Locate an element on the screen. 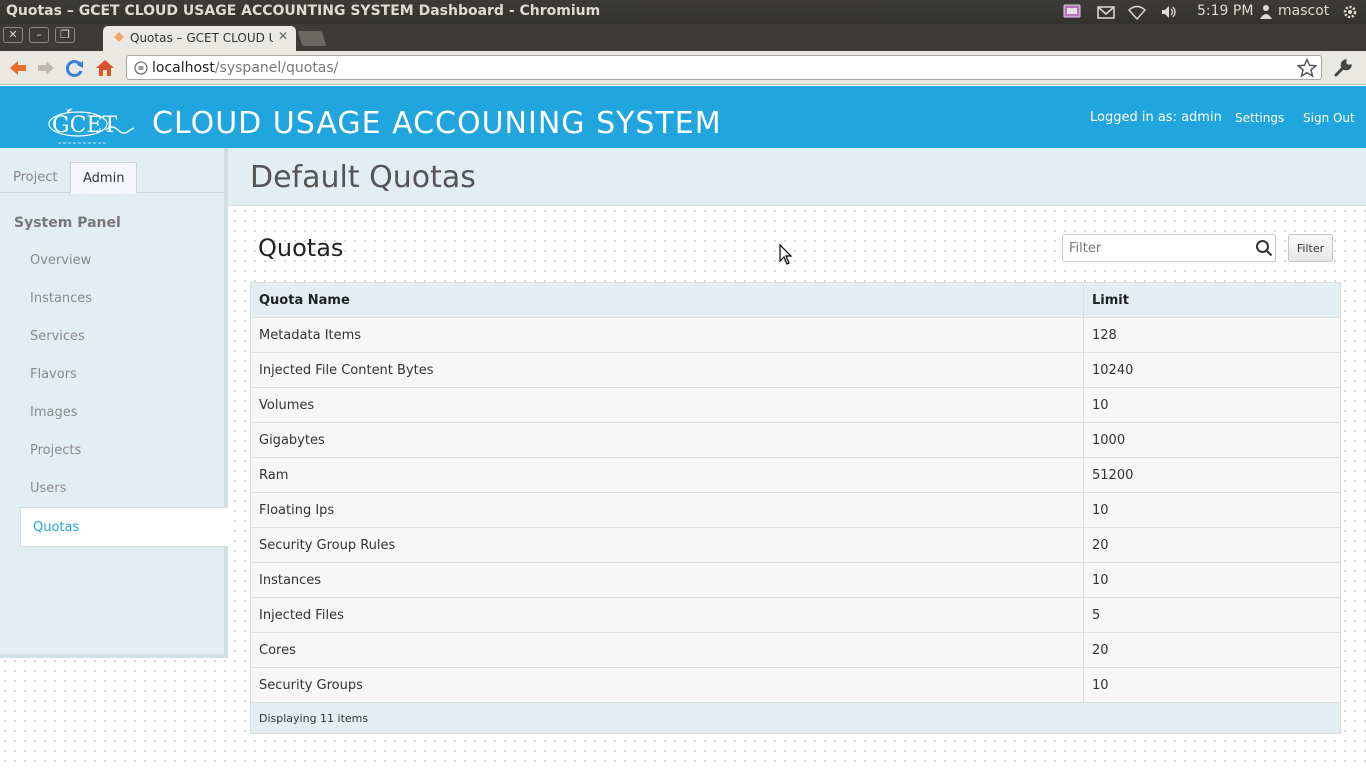 This screenshot has width=1366, height=768. table-item-count: Displaying 11 items is located at coordinates (795, 718).